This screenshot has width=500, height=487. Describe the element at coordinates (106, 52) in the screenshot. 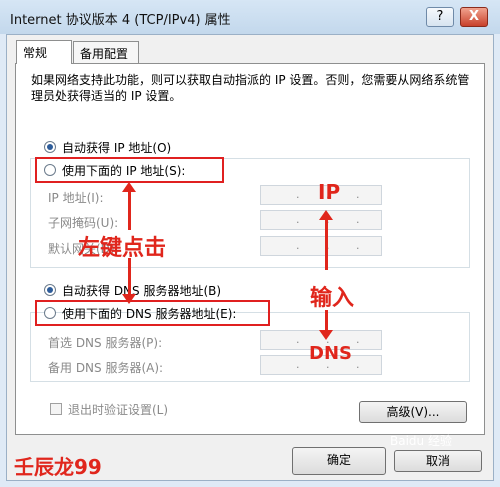

I see `tab-alternate-config: 备用配置` at that location.